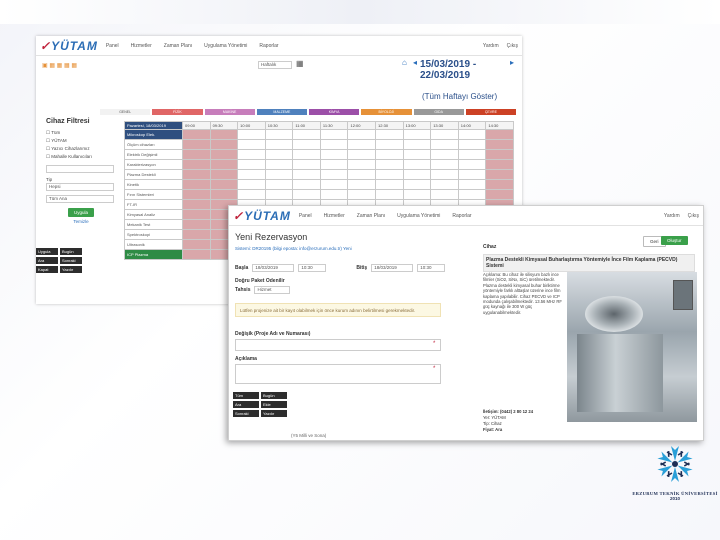 The image size is (720, 540). I want to click on filter-option: ☐ Tüm, so click(81, 133).